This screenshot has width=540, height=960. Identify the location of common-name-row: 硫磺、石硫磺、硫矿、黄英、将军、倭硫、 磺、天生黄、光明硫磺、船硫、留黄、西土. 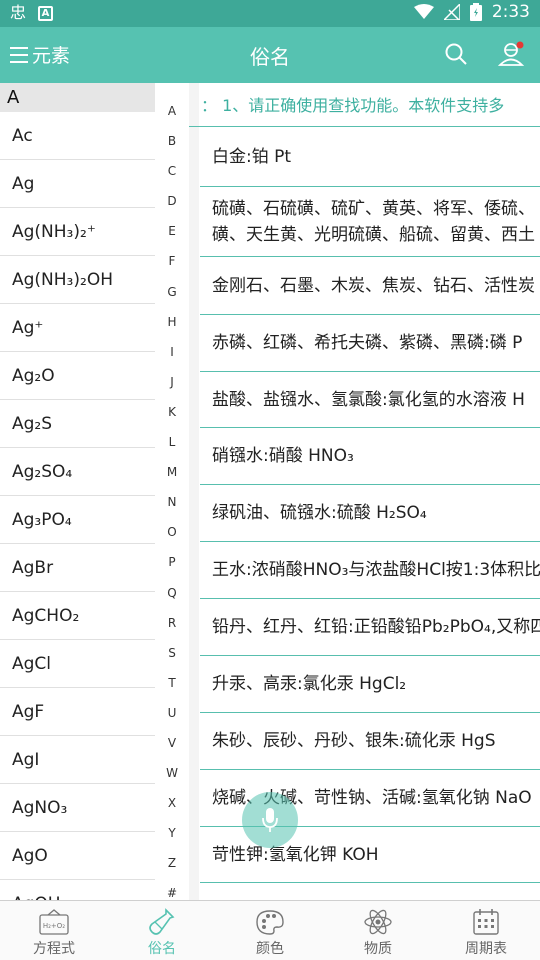
(370, 222).